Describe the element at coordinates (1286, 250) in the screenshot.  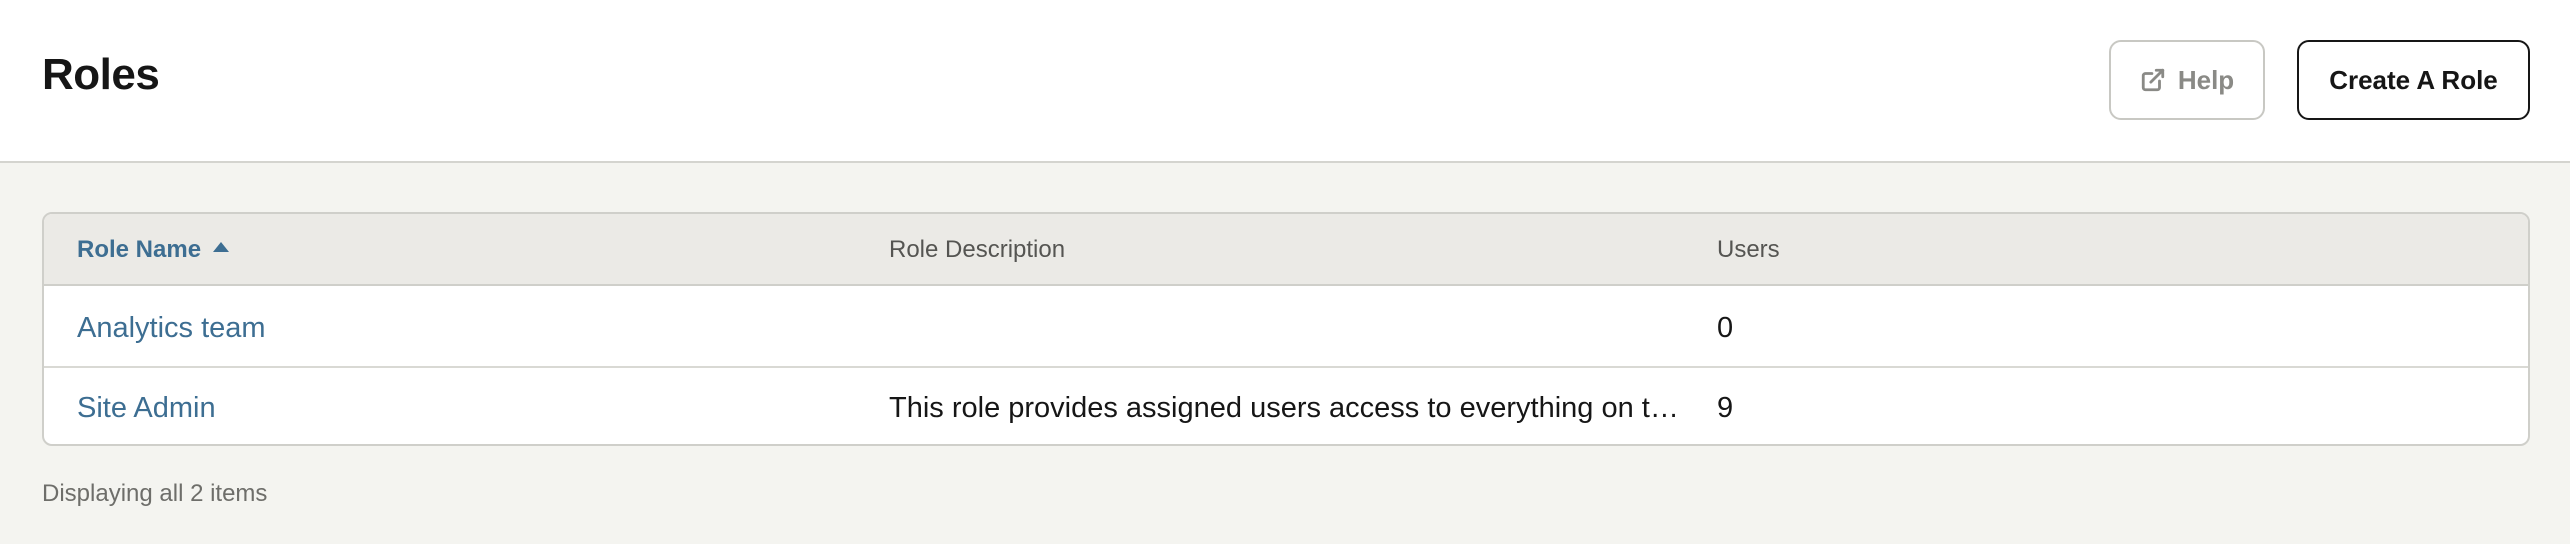
I see `table-header: Role Name Role Description Users` at that location.